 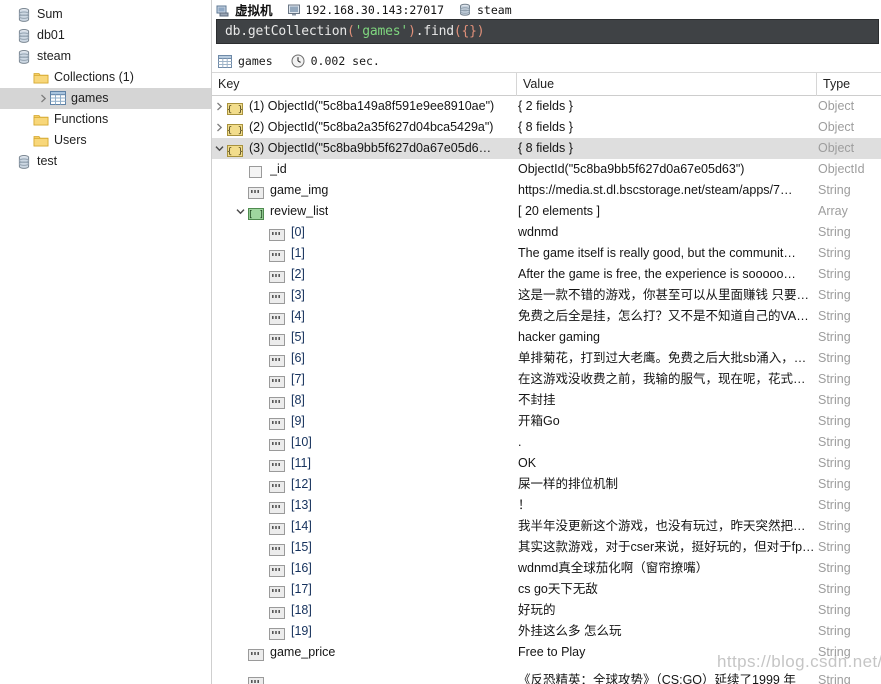 I want to click on table-row: [16] wdnmd真全球茄化啊（窗帘撩嘴） String, so click(x=546, y=568).